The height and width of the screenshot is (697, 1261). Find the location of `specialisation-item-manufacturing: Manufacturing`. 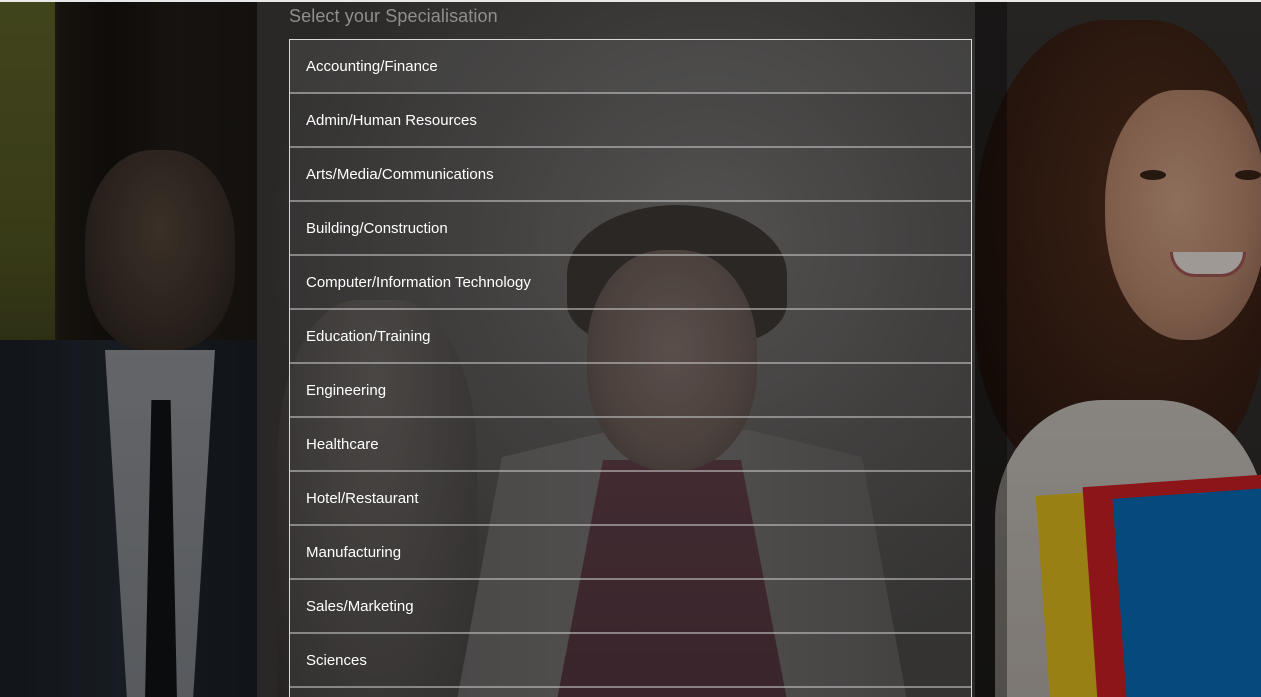

specialisation-item-manufacturing: Manufacturing is located at coordinates (630, 553).